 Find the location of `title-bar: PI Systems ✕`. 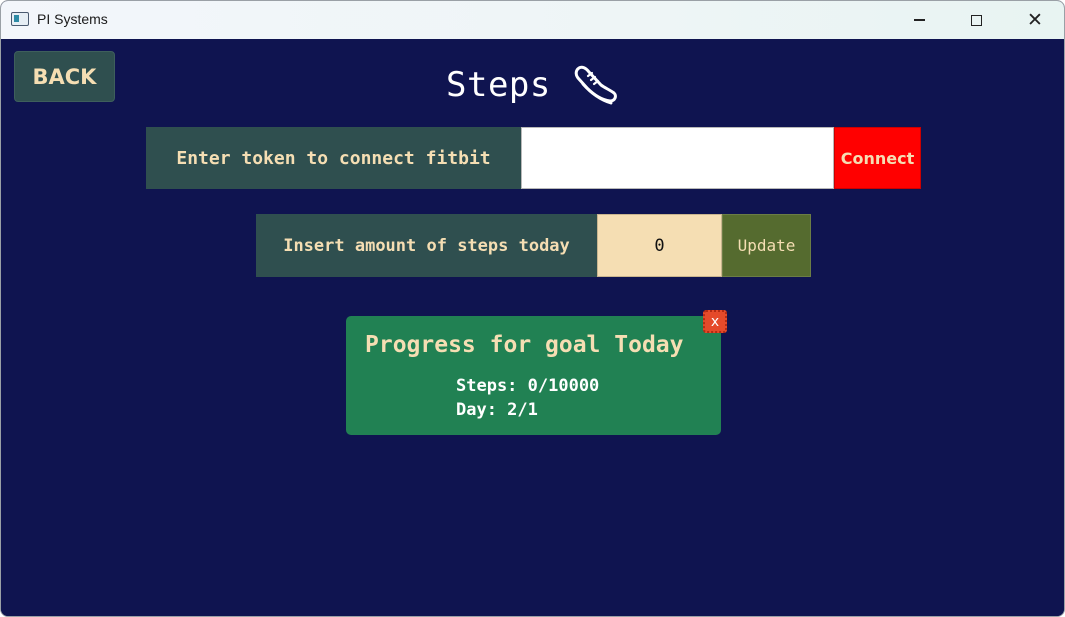

title-bar: PI Systems ✕ is located at coordinates (532, 20).